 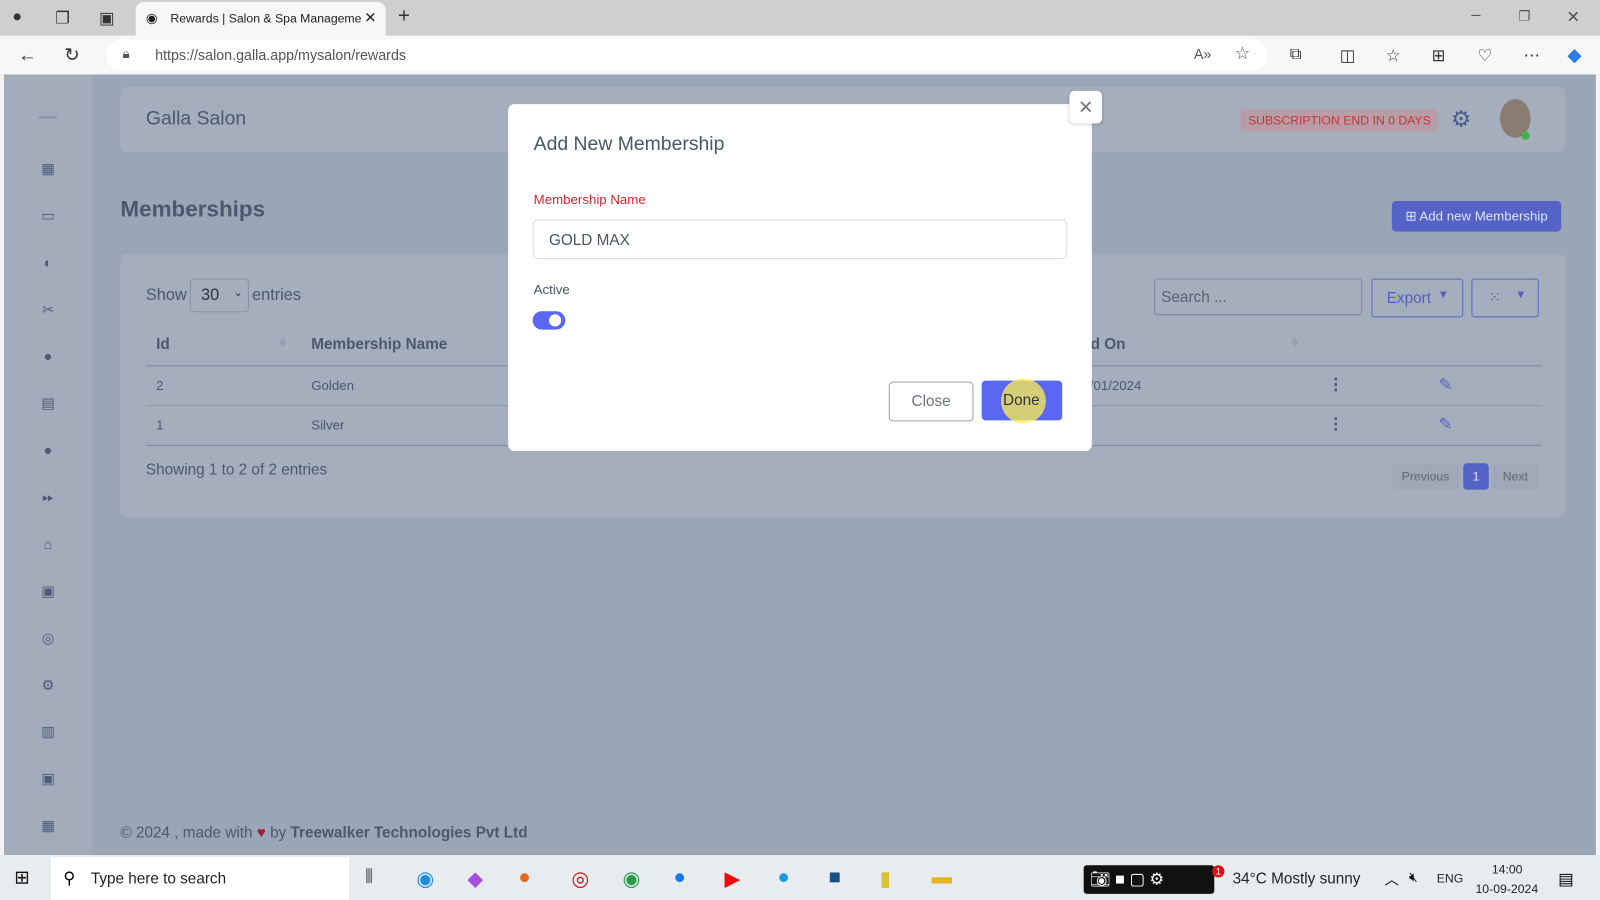 What do you see at coordinates (409, 832) in the screenshot?
I see `footer-company: Treewalker Technologies Pvt Ltd` at bounding box center [409, 832].